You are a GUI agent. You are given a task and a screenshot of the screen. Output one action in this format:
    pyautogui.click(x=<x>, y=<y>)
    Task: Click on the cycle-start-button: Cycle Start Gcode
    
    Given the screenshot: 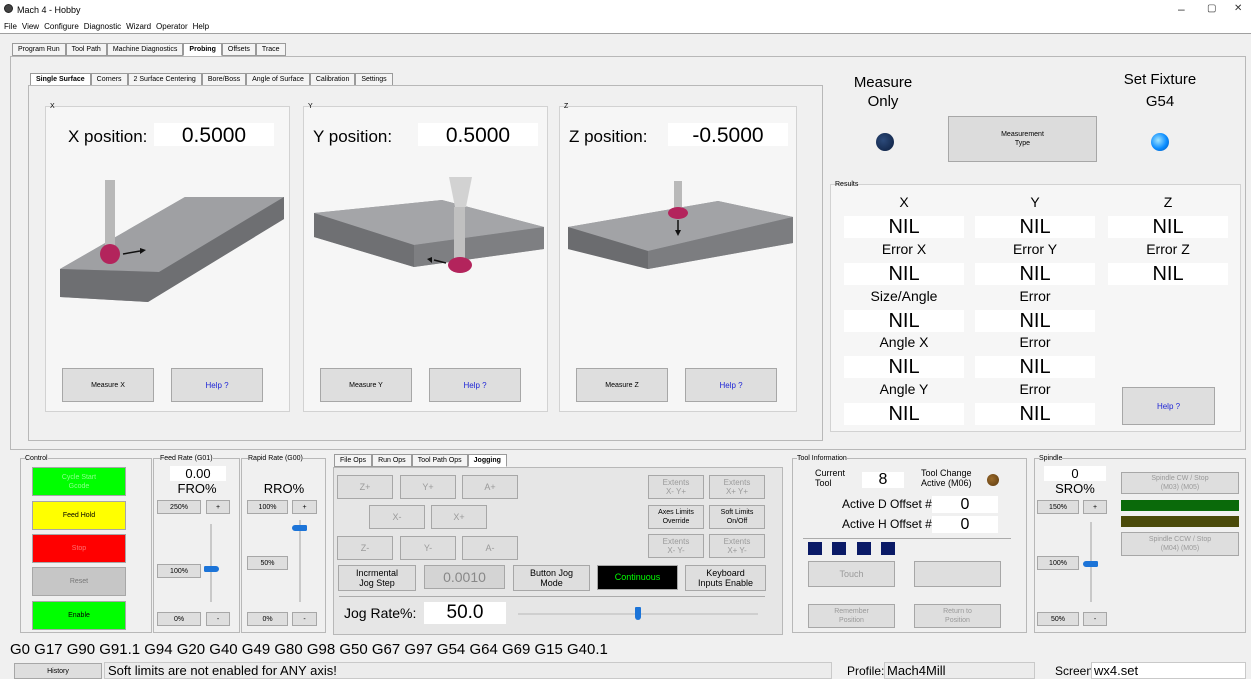 What is the action you would take?
    pyautogui.click(x=79, y=481)
    